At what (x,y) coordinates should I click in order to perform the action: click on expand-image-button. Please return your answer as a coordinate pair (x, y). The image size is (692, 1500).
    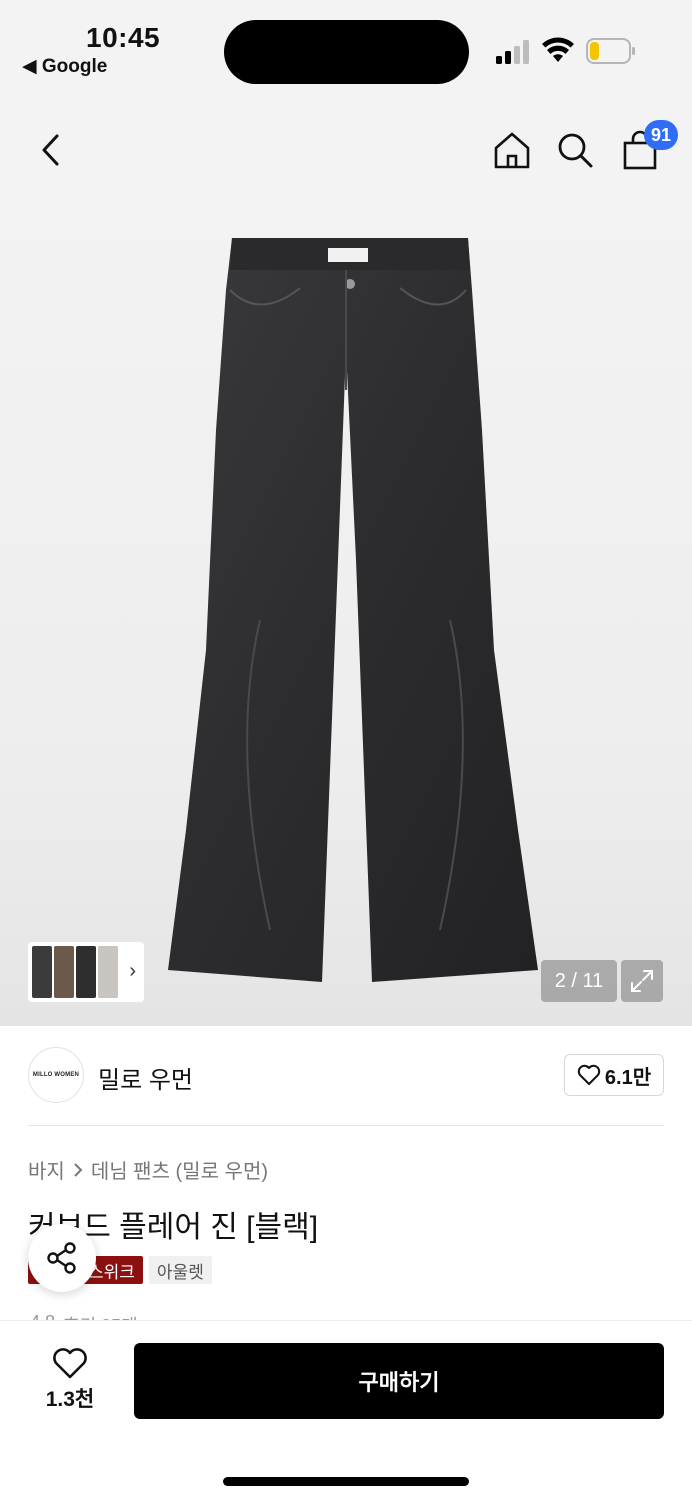
    Looking at the image, I should click on (642, 981).